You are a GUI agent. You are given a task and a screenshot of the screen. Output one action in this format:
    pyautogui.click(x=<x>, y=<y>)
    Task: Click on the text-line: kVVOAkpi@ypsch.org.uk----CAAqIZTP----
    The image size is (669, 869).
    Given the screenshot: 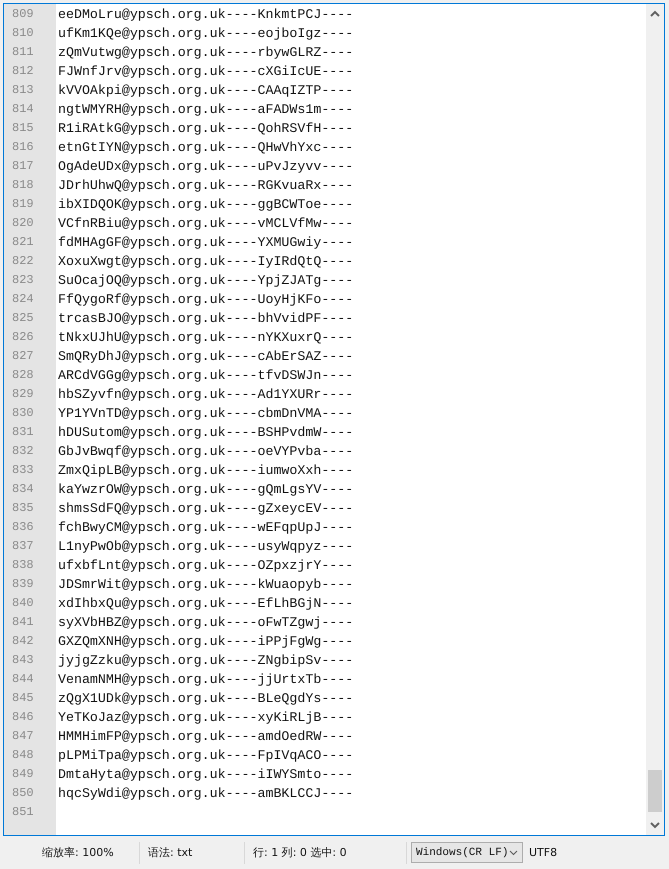 What is the action you would take?
    pyautogui.click(x=206, y=91)
    